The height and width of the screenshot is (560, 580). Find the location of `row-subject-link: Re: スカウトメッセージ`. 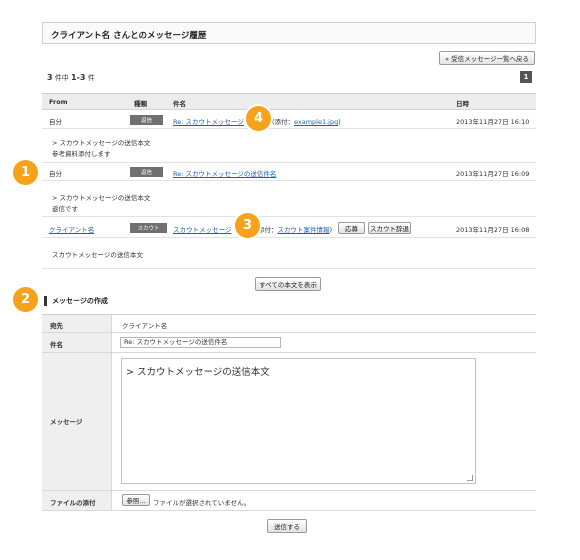

row-subject-link: Re: スカウトメッセージ is located at coordinates (208, 122).